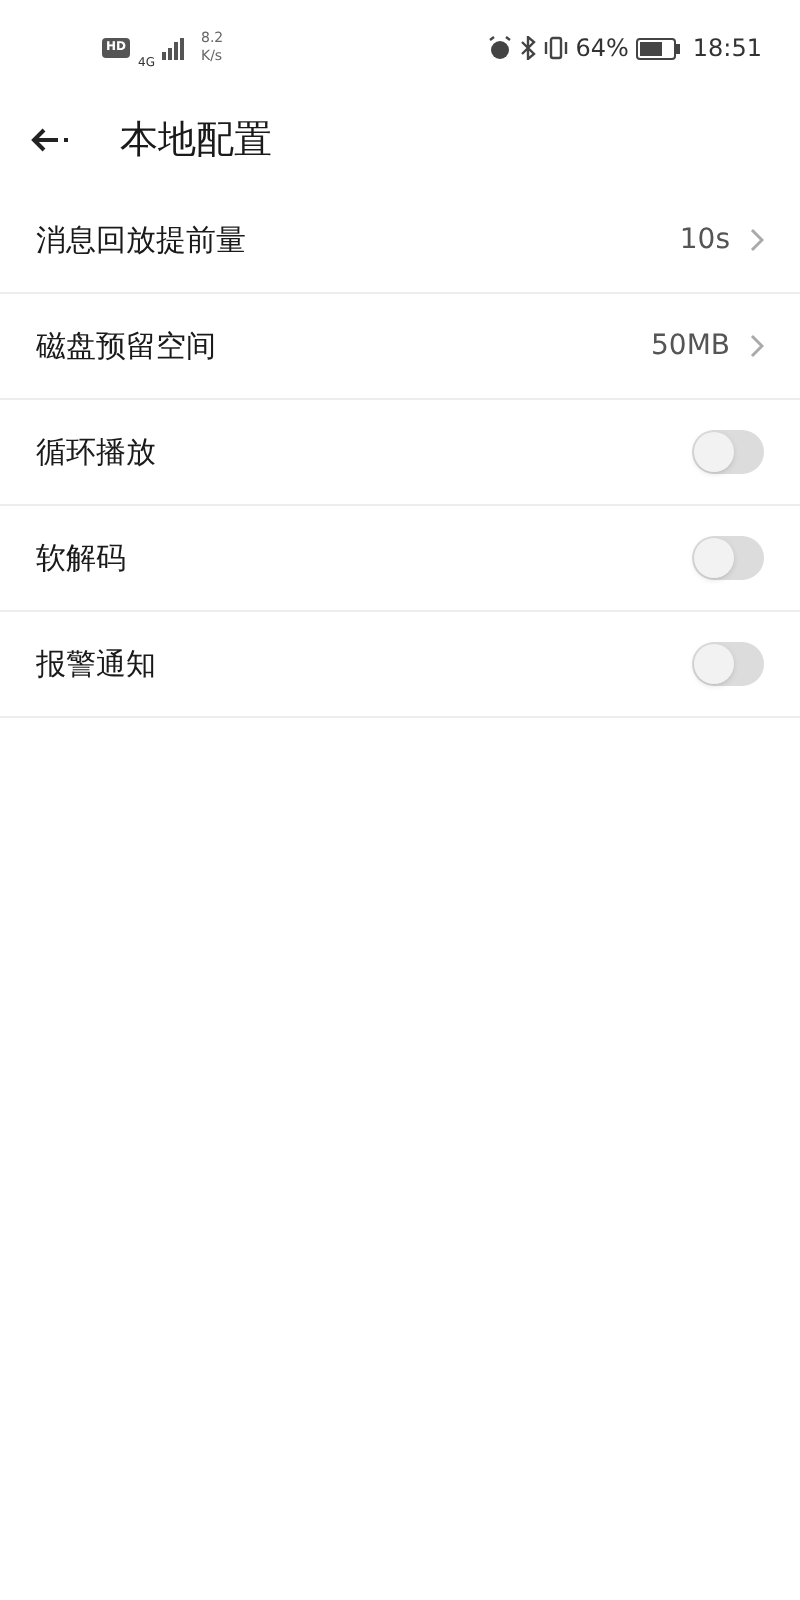 The image size is (800, 1600). Describe the element at coordinates (704, 240) in the screenshot. I see `setting-value: 10s` at that location.